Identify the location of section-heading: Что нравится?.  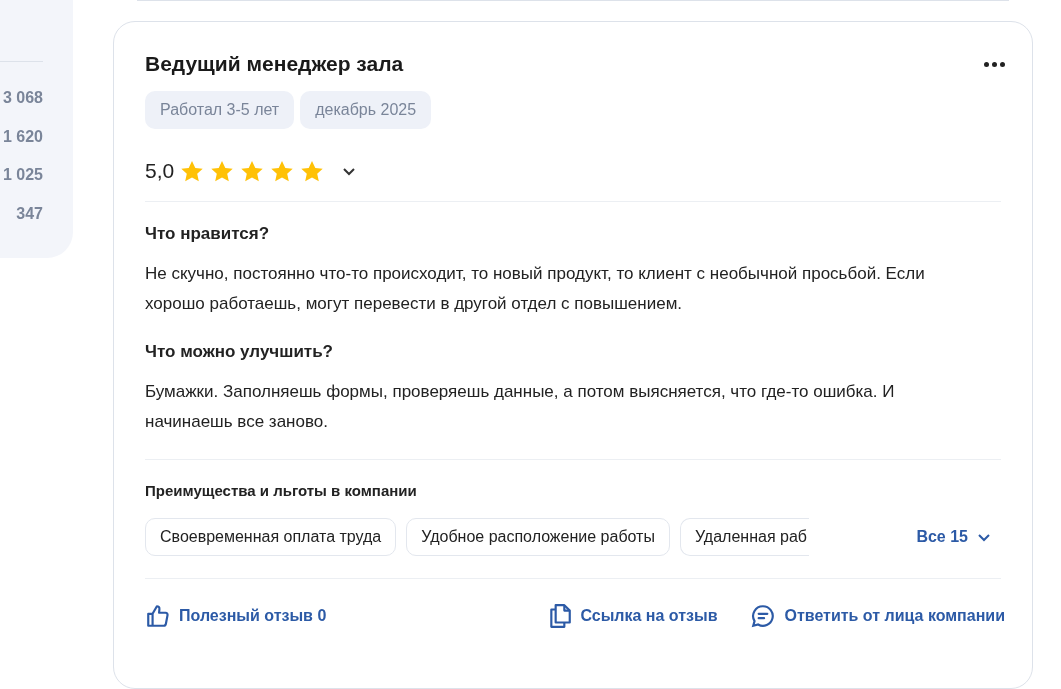
(208, 234).